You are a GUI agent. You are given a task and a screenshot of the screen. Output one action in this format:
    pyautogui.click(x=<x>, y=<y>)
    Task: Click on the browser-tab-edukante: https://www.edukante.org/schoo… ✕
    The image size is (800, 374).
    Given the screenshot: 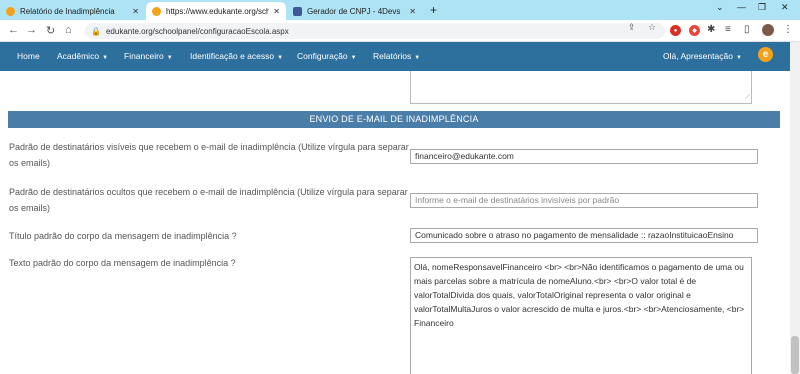 What is the action you would take?
    pyautogui.click(x=216, y=11)
    